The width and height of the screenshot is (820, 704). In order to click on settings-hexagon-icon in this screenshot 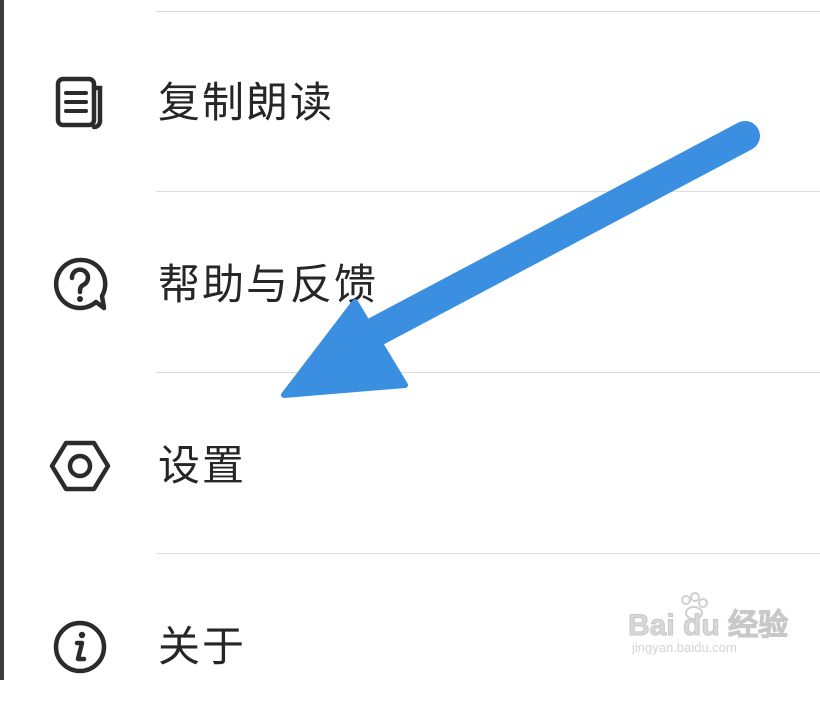, I will do `click(80, 465)`.